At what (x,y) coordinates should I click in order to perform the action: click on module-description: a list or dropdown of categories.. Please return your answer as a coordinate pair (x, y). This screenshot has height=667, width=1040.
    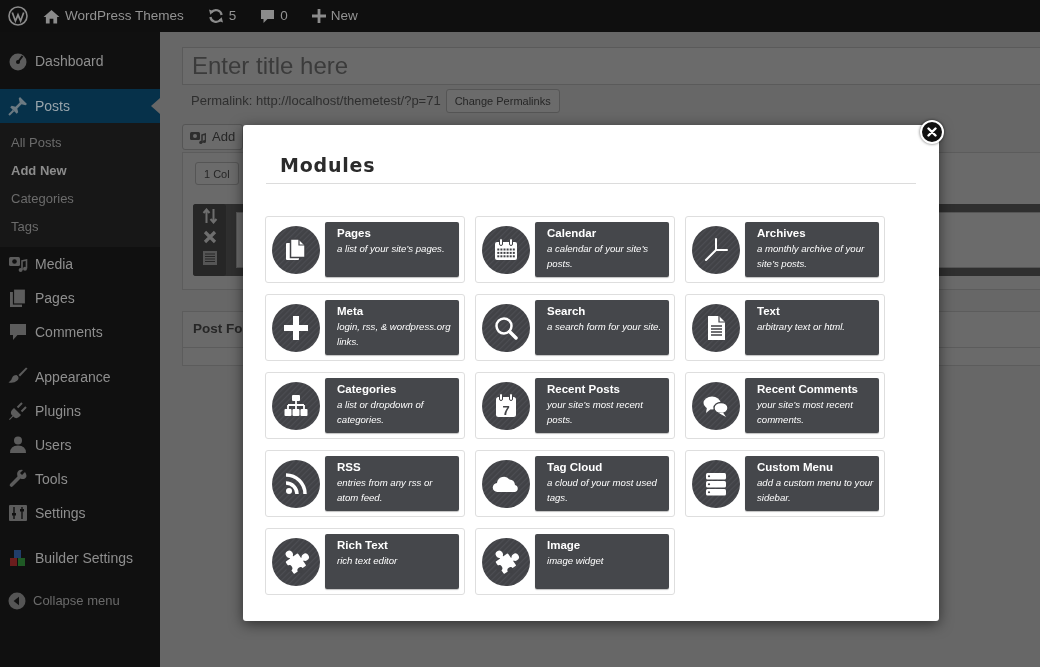
    Looking at the image, I should click on (381, 412).